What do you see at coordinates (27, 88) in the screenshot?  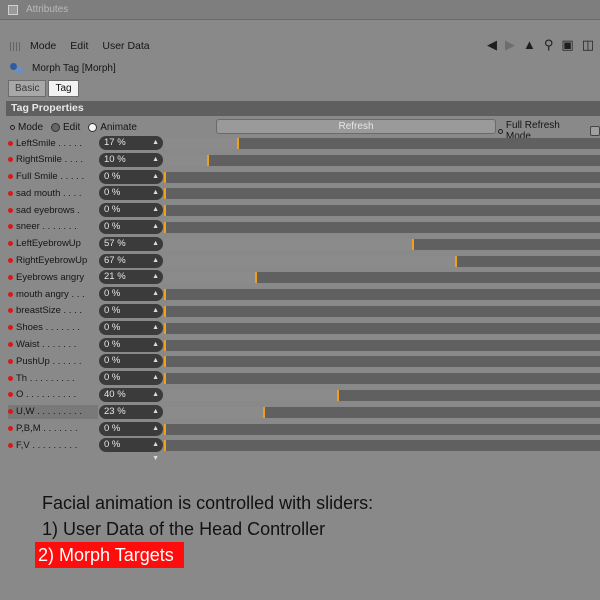 I see `tab-basic: Basic` at bounding box center [27, 88].